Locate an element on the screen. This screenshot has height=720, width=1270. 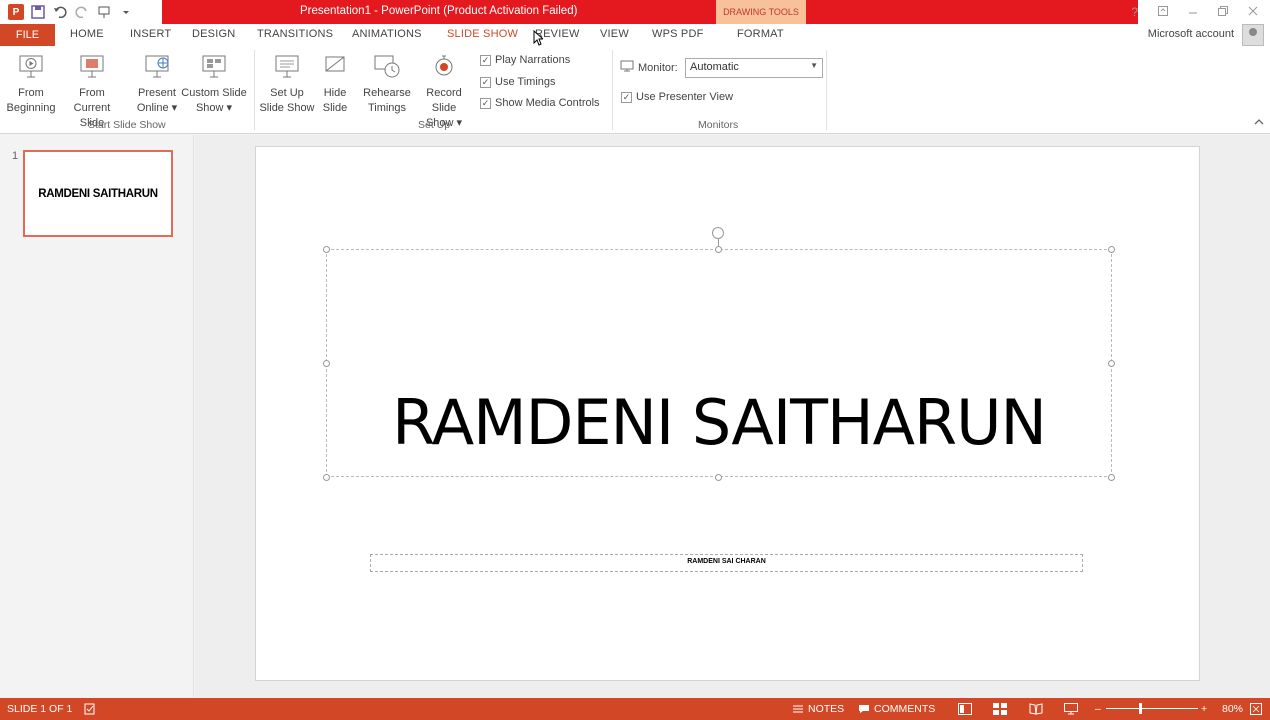
slide-title: RAMDENI SAITHARUN is located at coordinates (719, 423).